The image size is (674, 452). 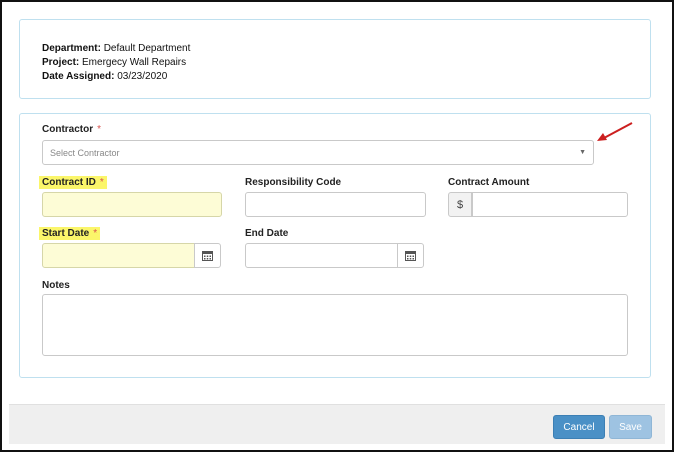 I want to click on notes-textarea, so click(x=335, y=325).